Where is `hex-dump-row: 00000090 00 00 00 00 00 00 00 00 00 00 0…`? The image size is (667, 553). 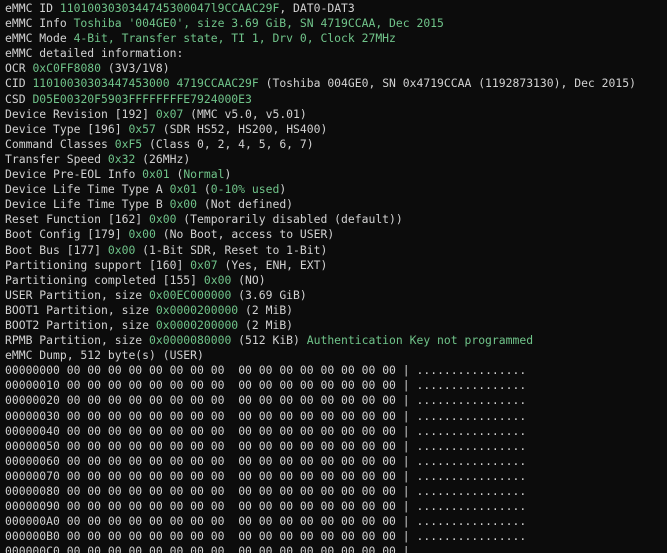
hex-dump-row: 00000090 00 00 00 00 00 00 00 00 00 00 0… is located at coordinates (336, 506).